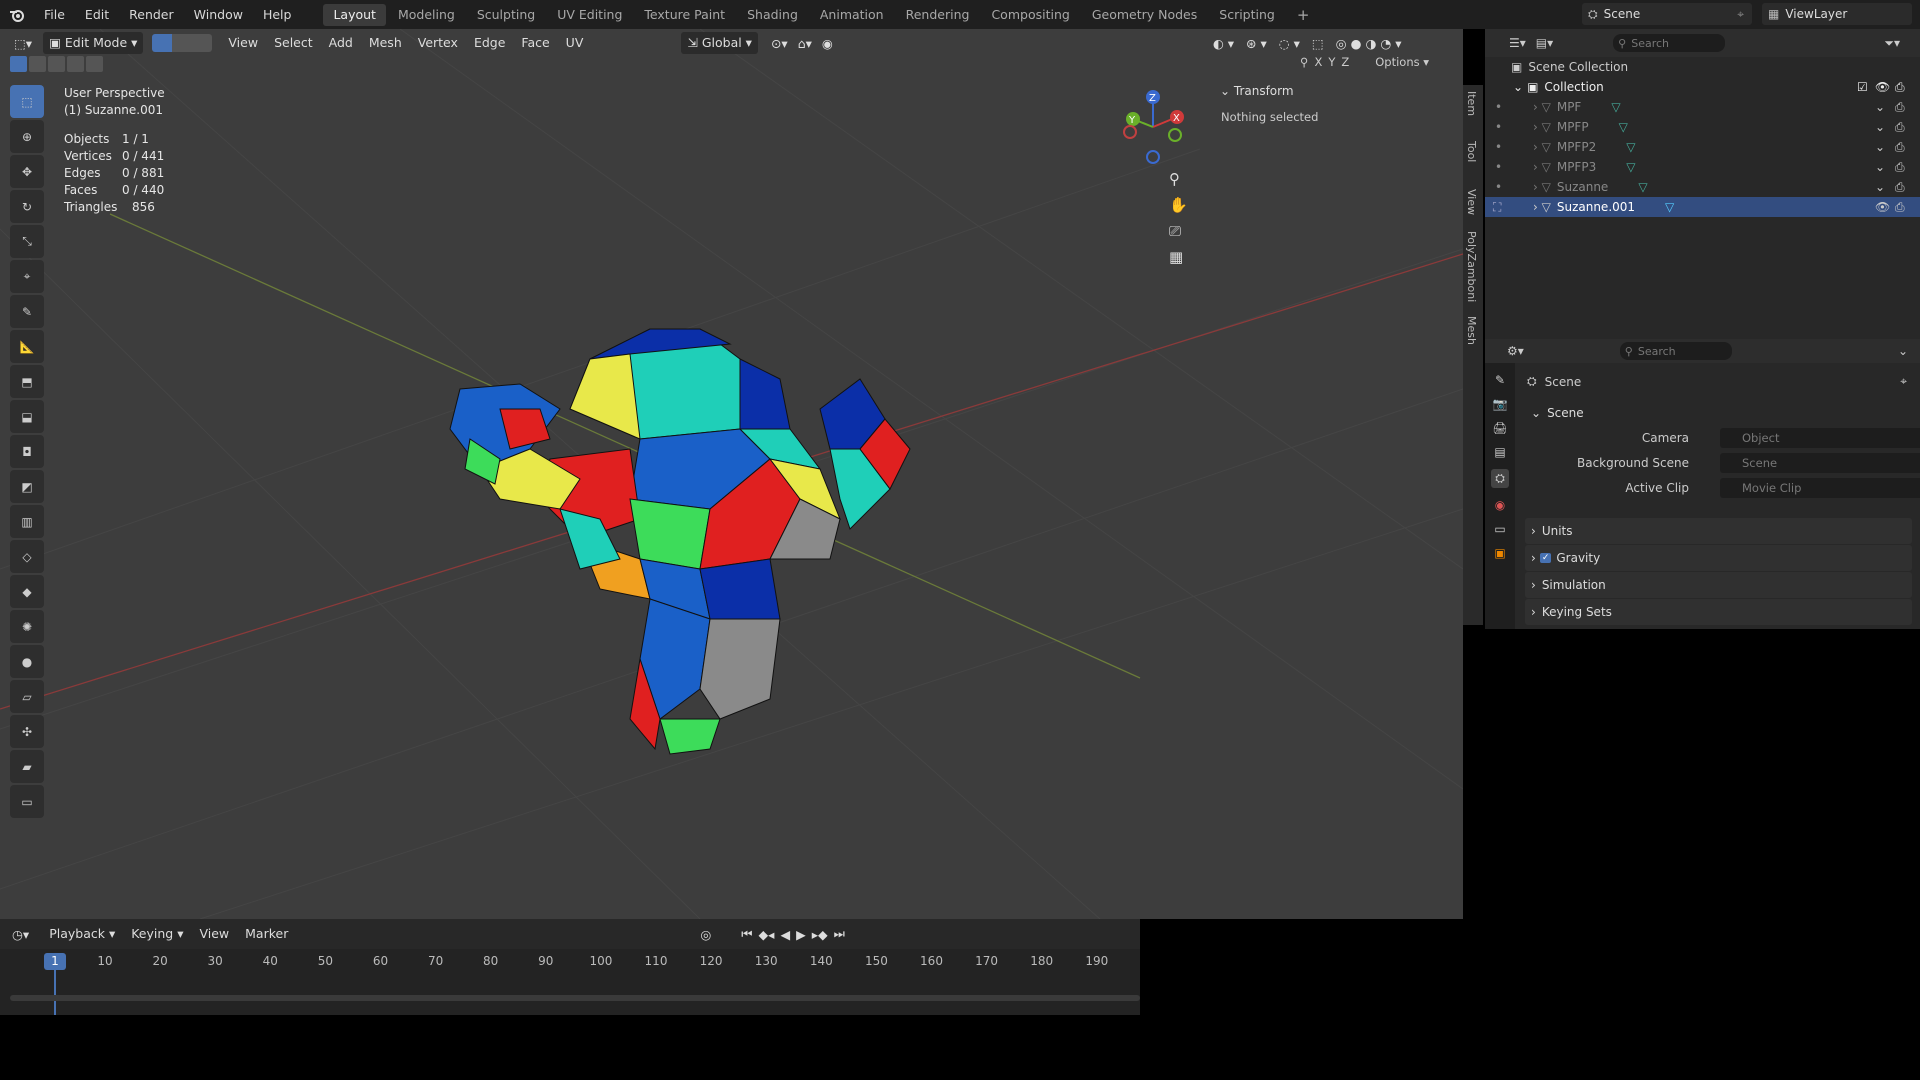 Image resolution: width=1920 pixels, height=1080 pixels. I want to click on tab-tool: Tool, so click(1471, 151).